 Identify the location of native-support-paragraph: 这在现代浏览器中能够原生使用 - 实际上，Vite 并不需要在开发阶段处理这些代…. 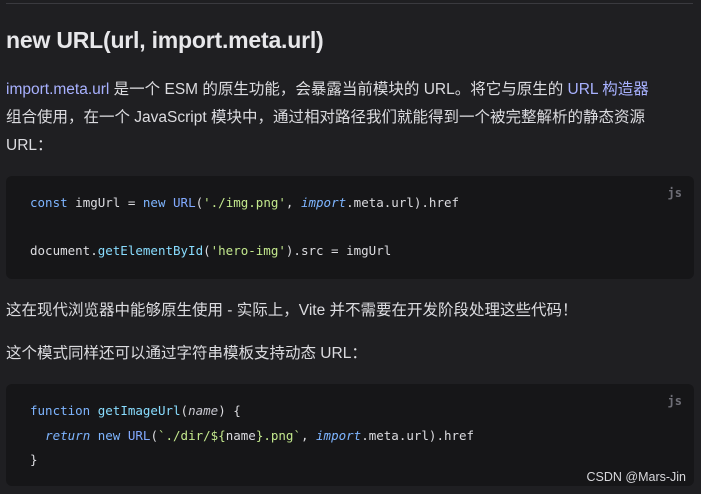
(292, 310).